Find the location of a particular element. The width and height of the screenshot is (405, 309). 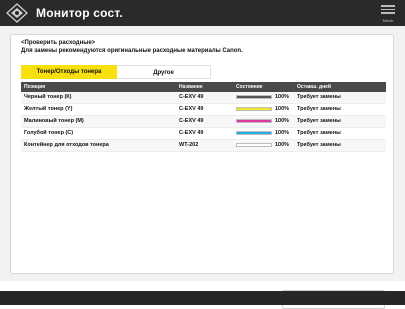

item-cell: Контейнер для отходов тонера is located at coordinates (66, 145).